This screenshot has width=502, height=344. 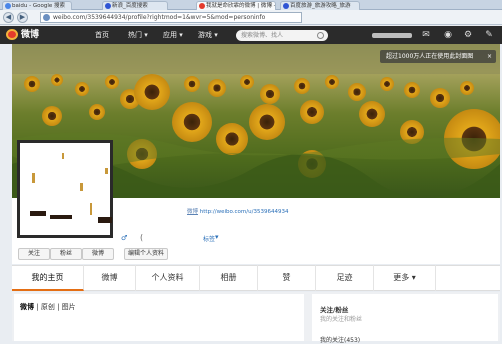 I want to click on tab-home: 我的主页, so click(x=48, y=278).